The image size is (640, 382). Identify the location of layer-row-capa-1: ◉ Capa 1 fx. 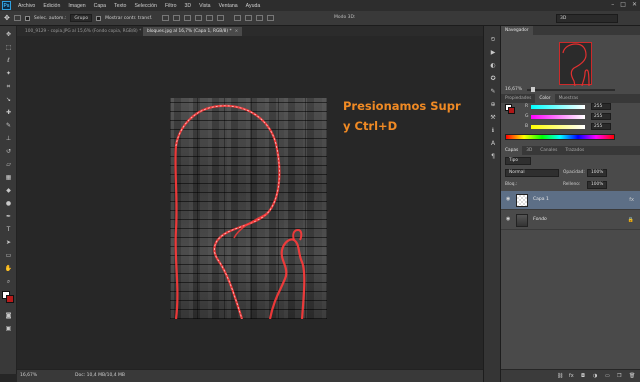
(570, 200).